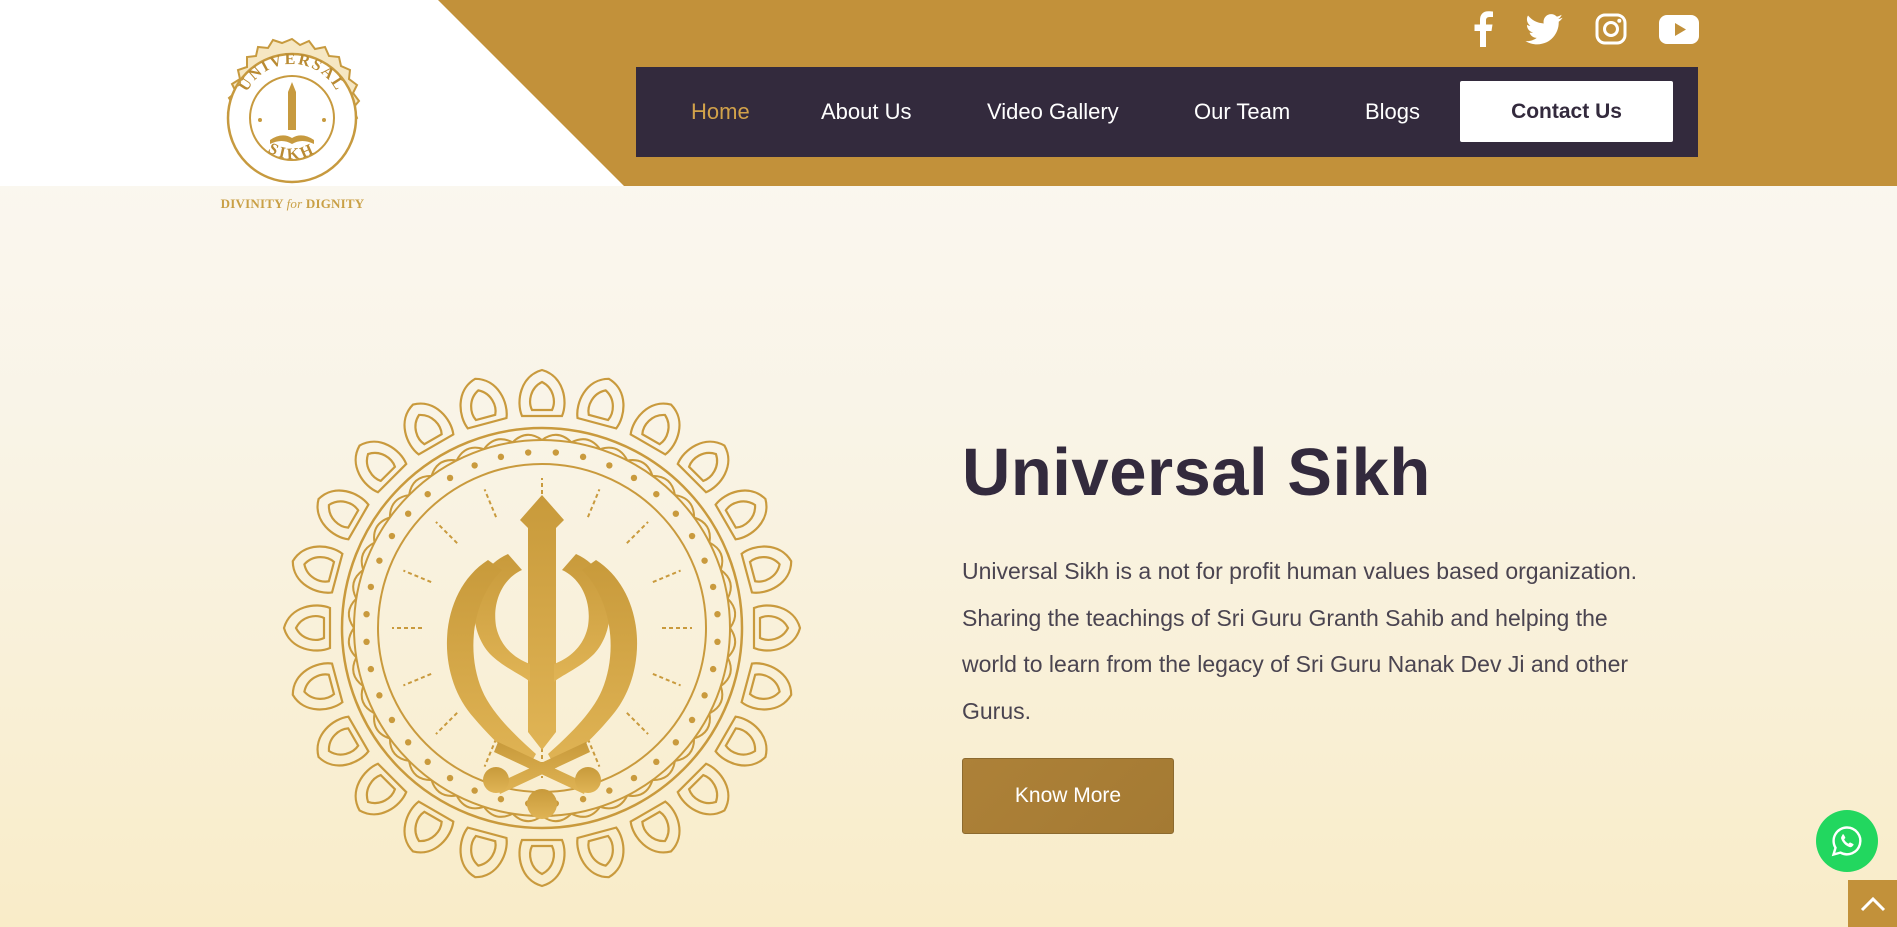 Image resolution: width=1897 pixels, height=927 pixels. I want to click on logo-seal-icon: UNIVERSAL SIKH, so click(293, 110).